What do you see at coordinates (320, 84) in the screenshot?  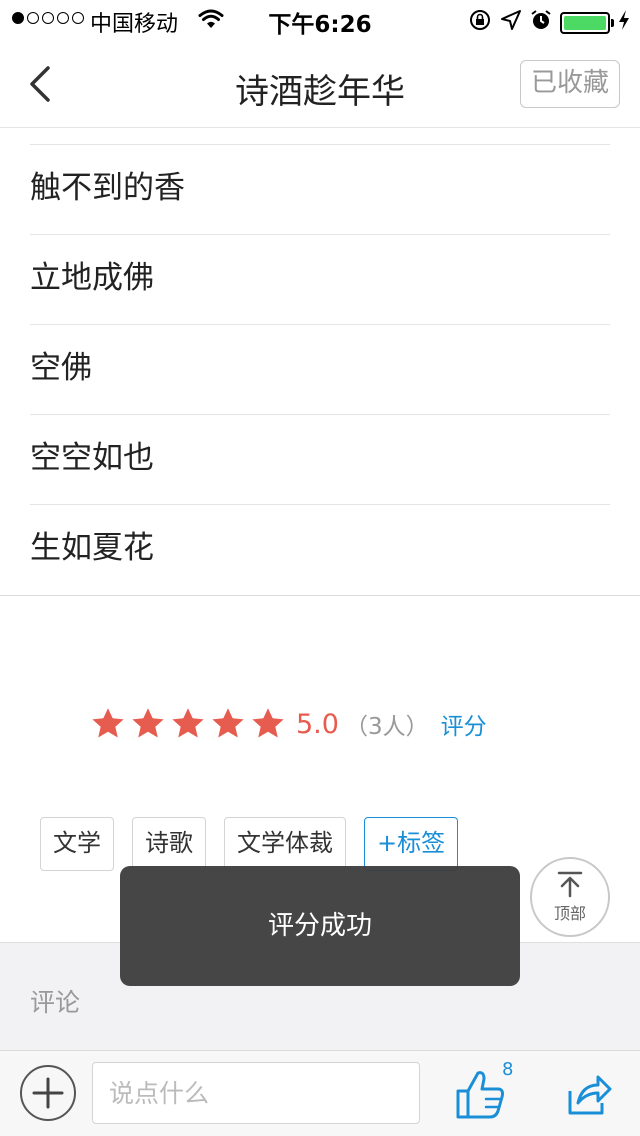 I see `navigation-bar: 诗酒趁年华 已收藏` at bounding box center [320, 84].